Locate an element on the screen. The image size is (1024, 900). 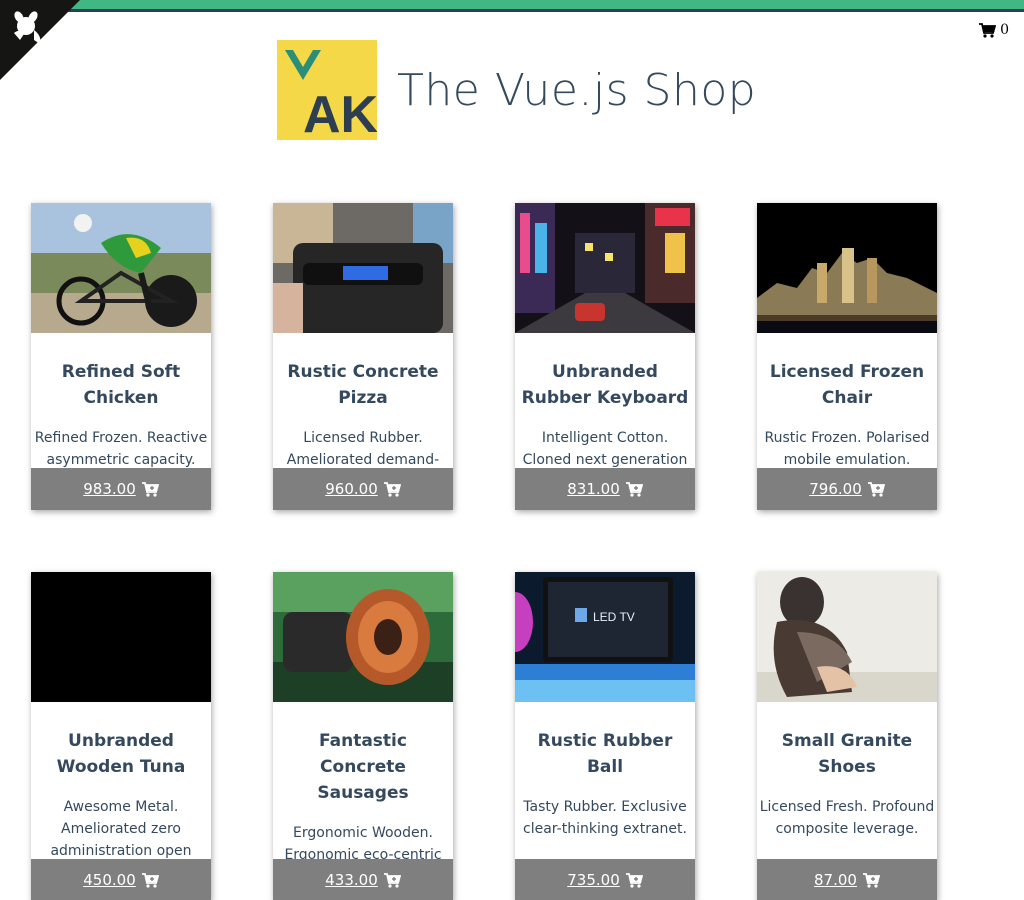
add-to-cart-button: 796.00 is located at coordinates (847, 489).